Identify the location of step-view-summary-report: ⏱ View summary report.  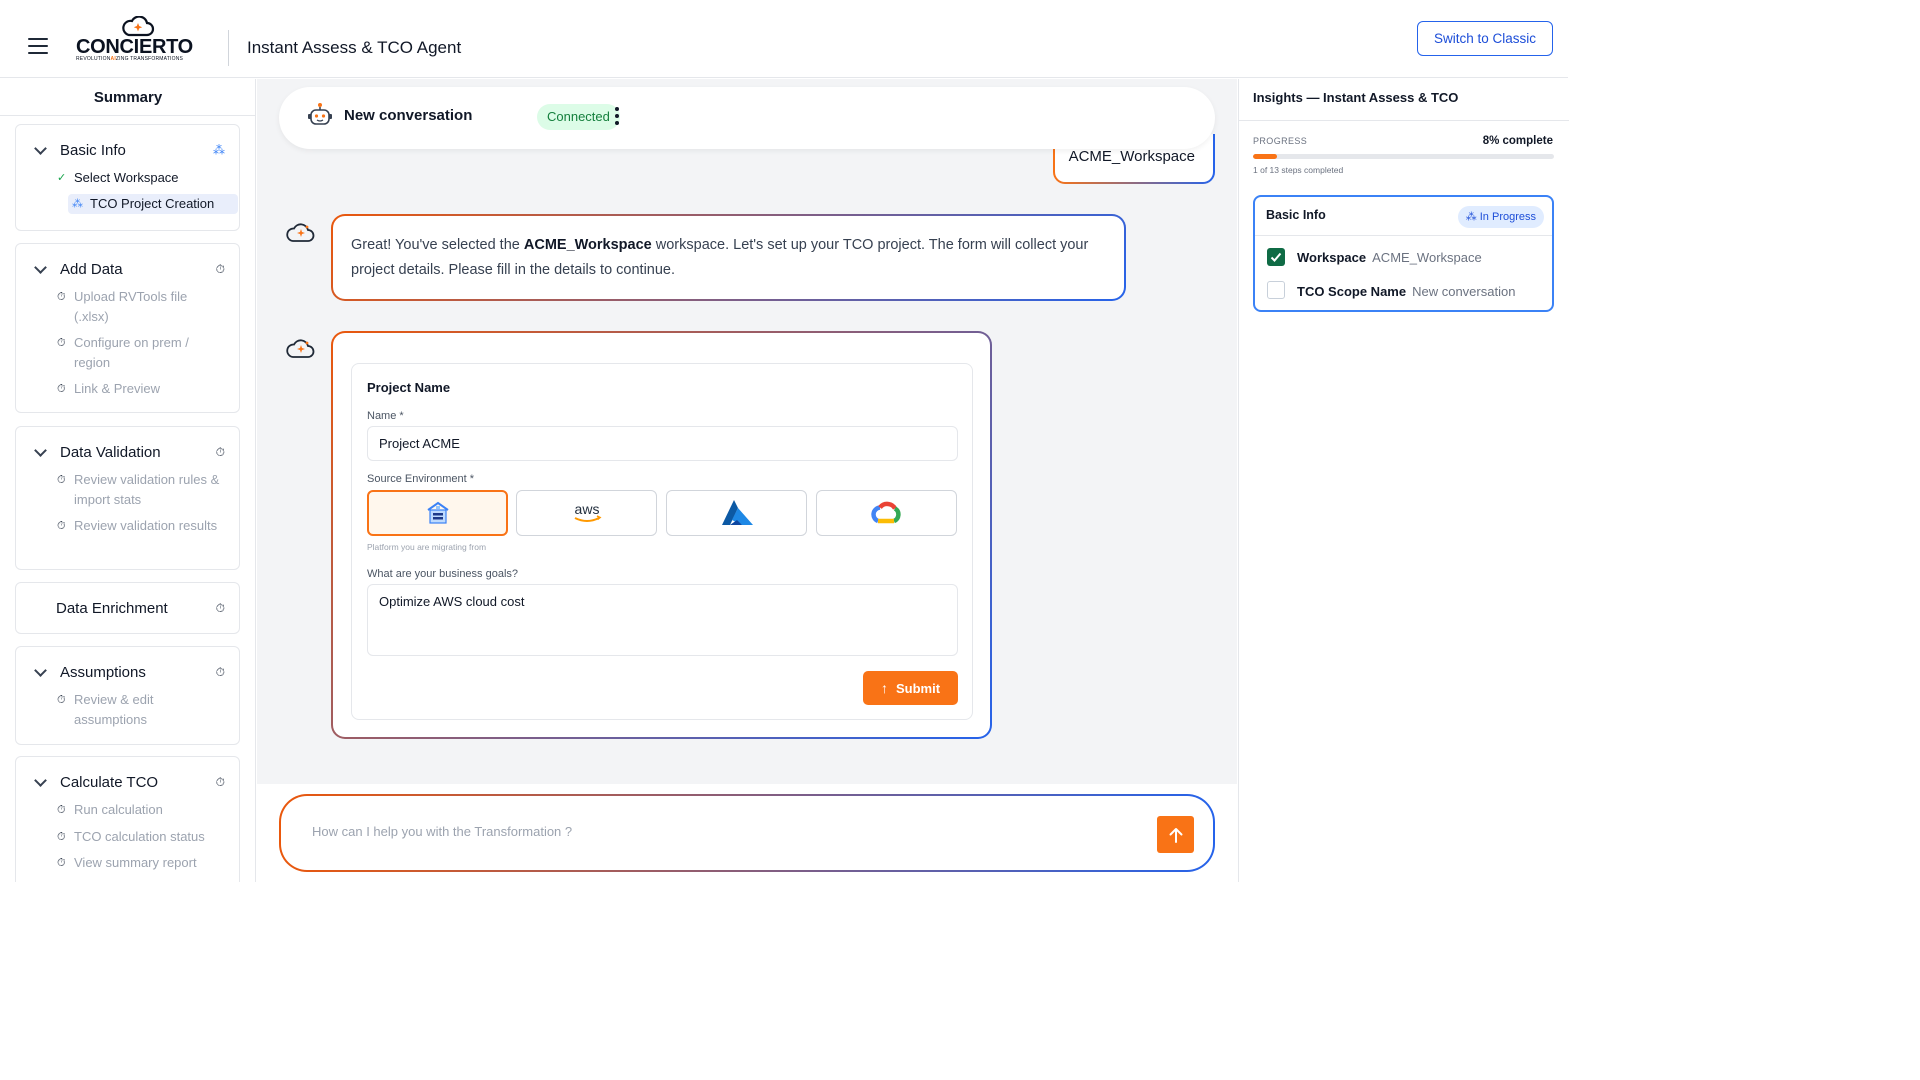
(140, 863).